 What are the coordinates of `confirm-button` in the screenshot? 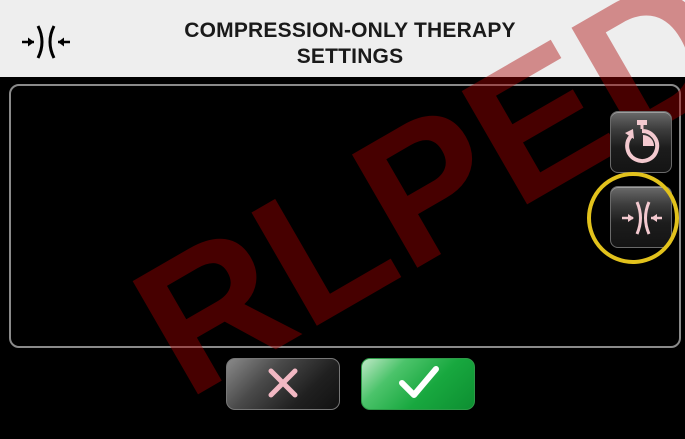 It's located at (418, 384).